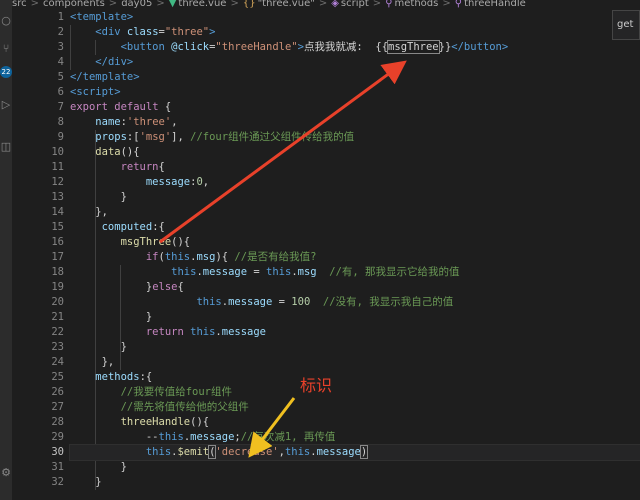 The height and width of the screenshot is (500, 640). Describe the element at coordinates (114, 62) in the screenshot. I see `code-token: </div>` at that location.